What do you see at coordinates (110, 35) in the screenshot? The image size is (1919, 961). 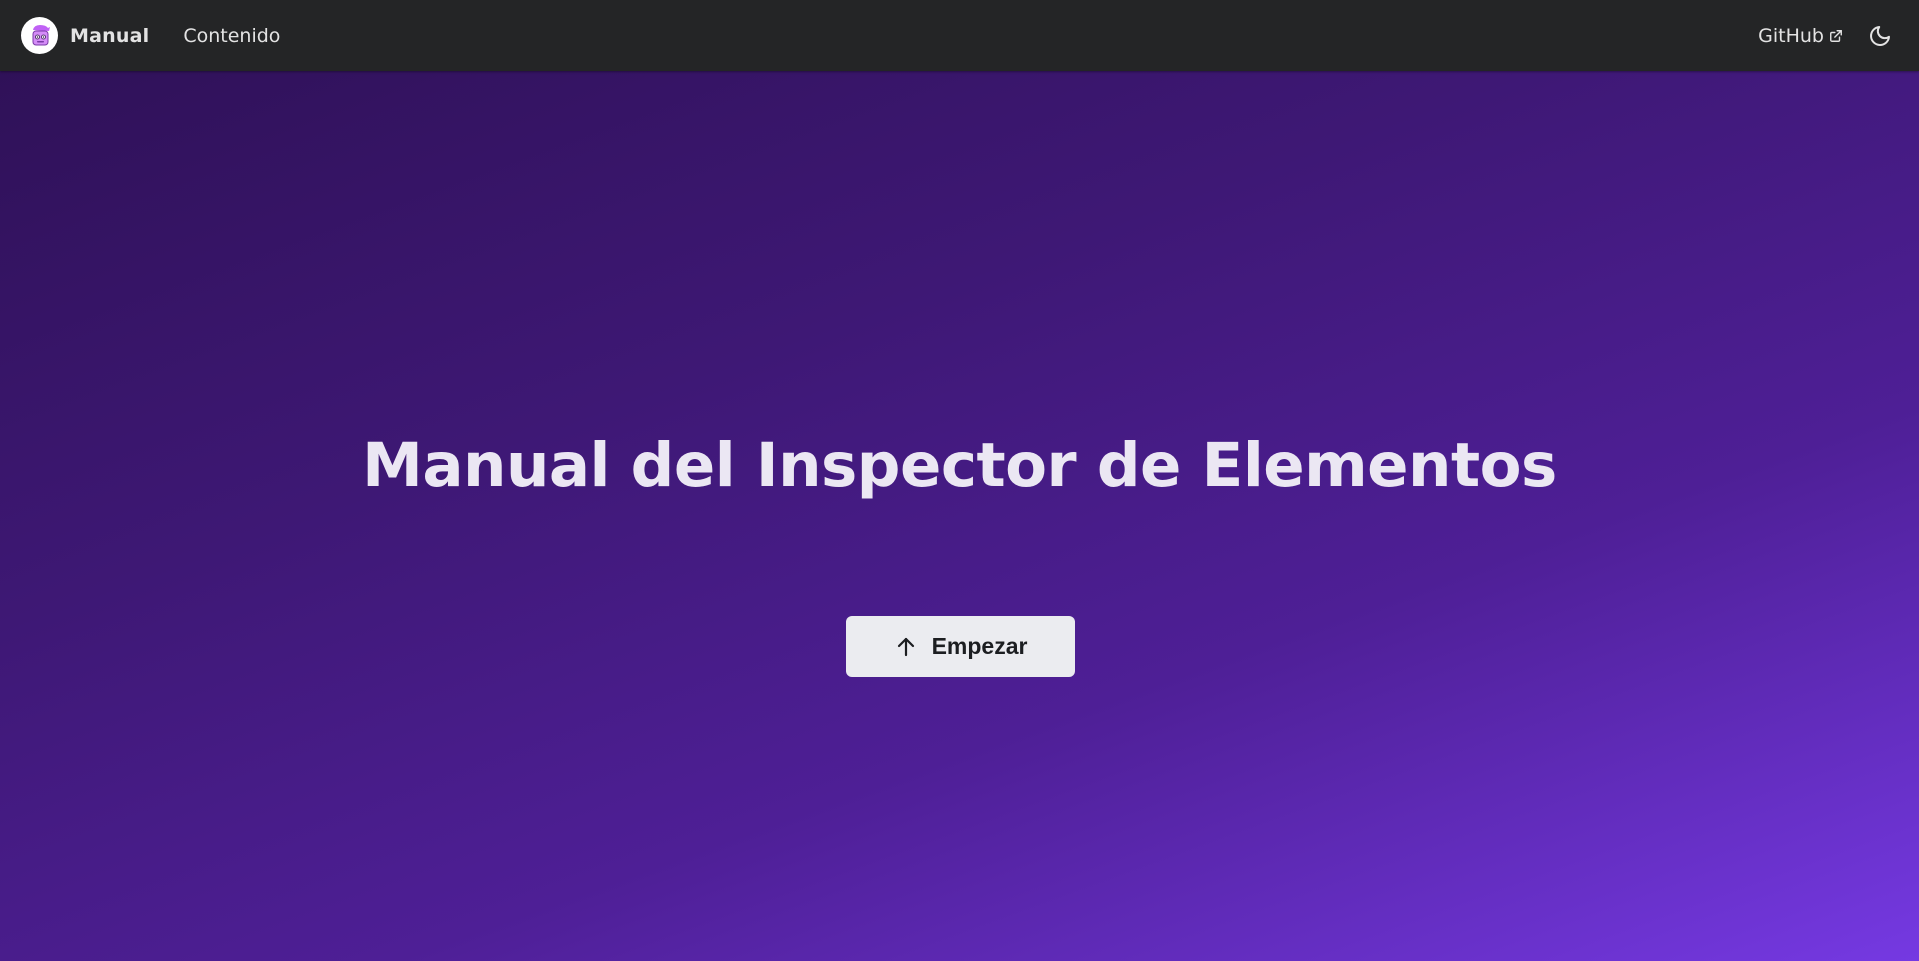 I see `brand-title: Manual` at bounding box center [110, 35].